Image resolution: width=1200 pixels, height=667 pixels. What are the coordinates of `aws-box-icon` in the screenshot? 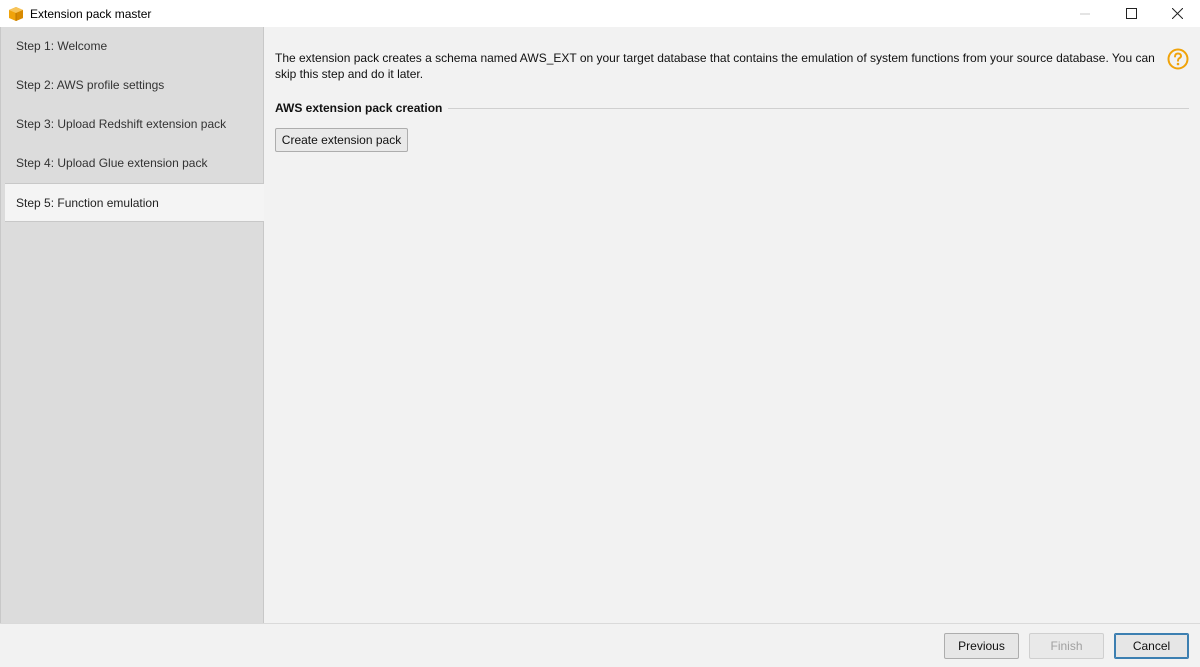 It's located at (16, 14).